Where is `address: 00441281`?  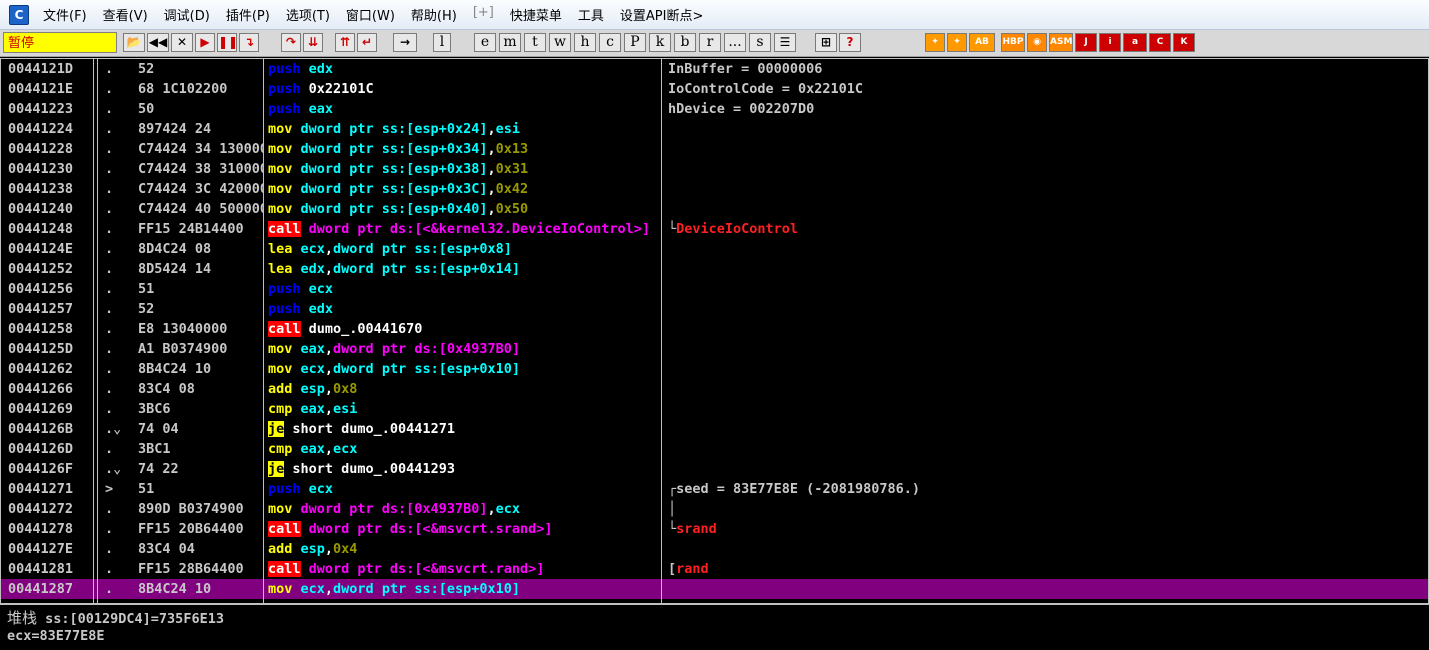
address: 00441281 is located at coordinates (41, 569).